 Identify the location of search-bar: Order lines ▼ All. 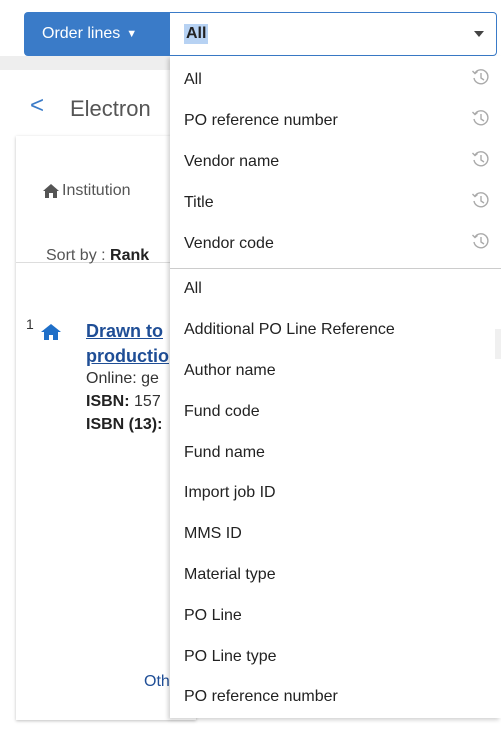
(260, 34).